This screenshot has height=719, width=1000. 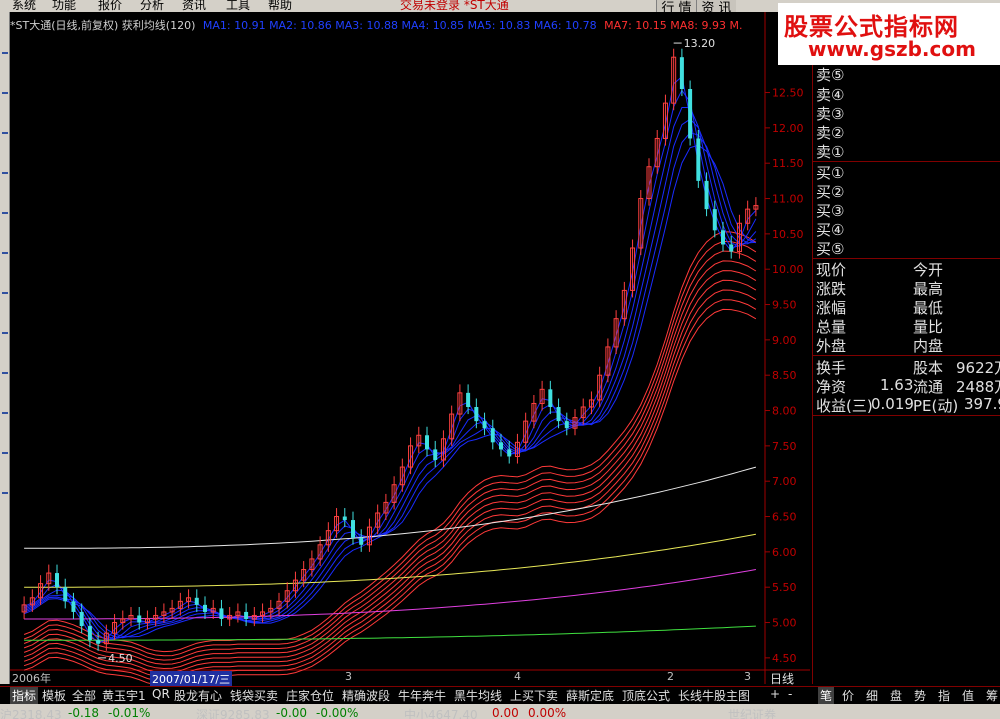 I want to click on quote-label: 现价, so click(x=831, y=270).